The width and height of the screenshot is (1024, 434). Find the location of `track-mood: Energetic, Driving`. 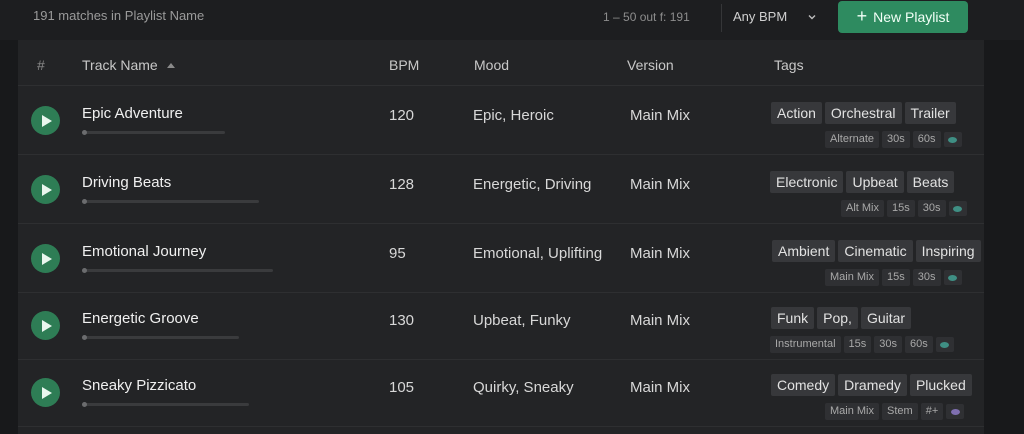

track-mood: Energetic, Driving is located at coordinates (532, 184).